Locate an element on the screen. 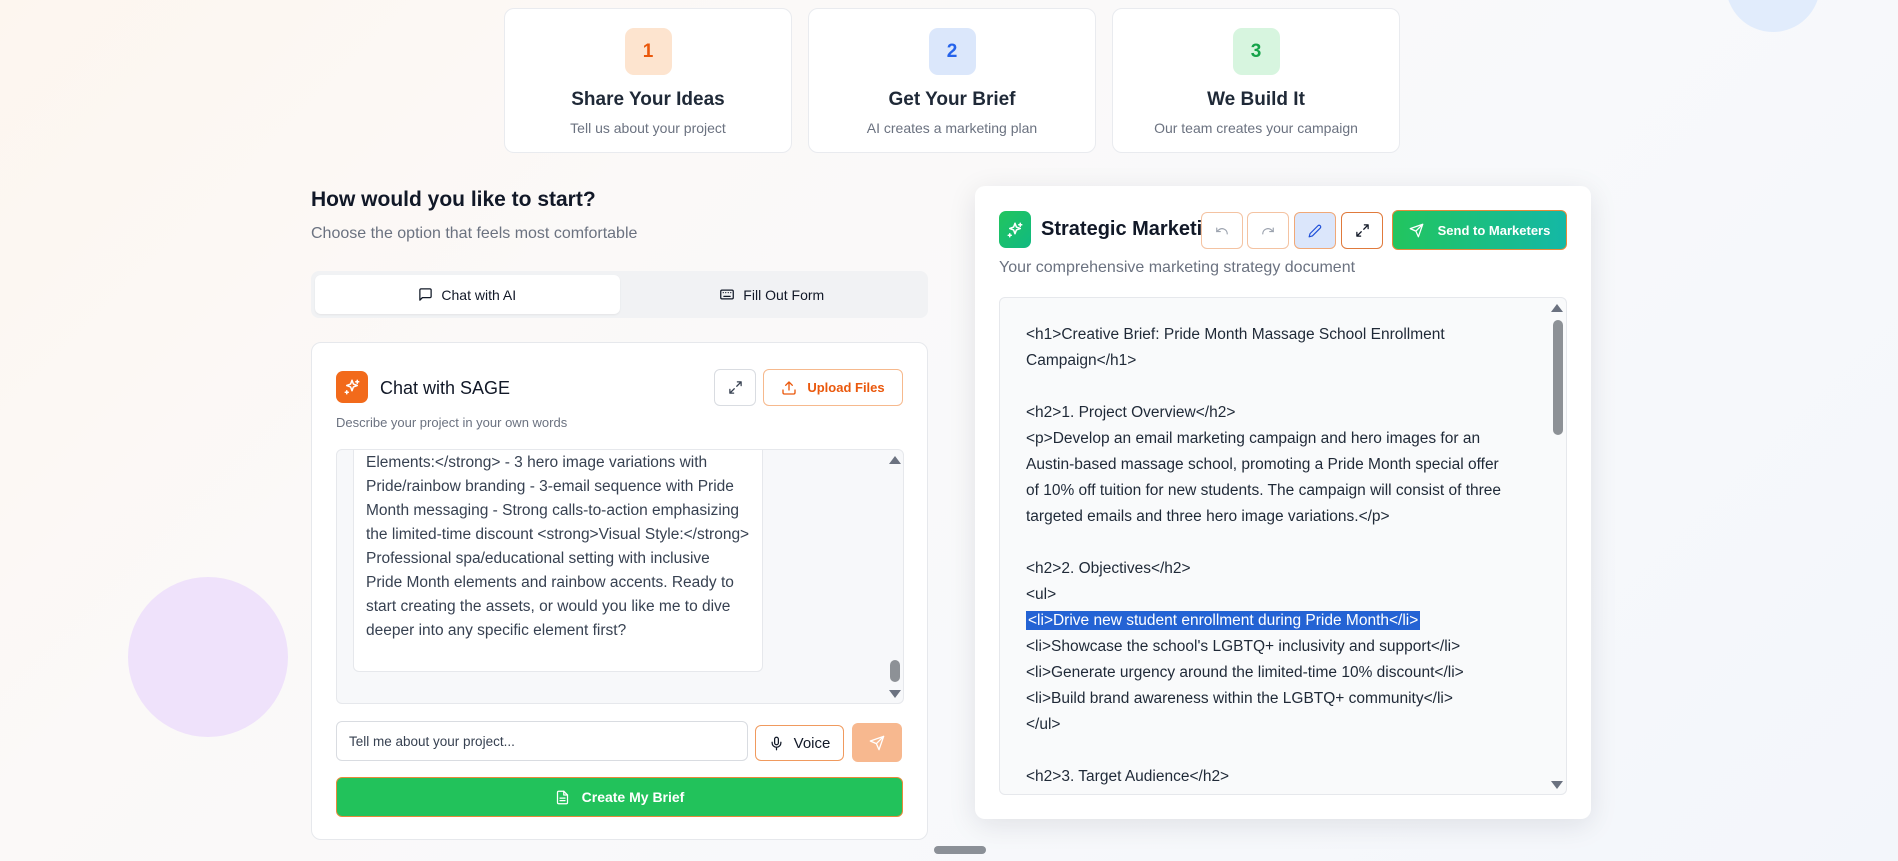 This screenshot has width=1898, height=861. redo-icon is located at coordinates (1268, 230).